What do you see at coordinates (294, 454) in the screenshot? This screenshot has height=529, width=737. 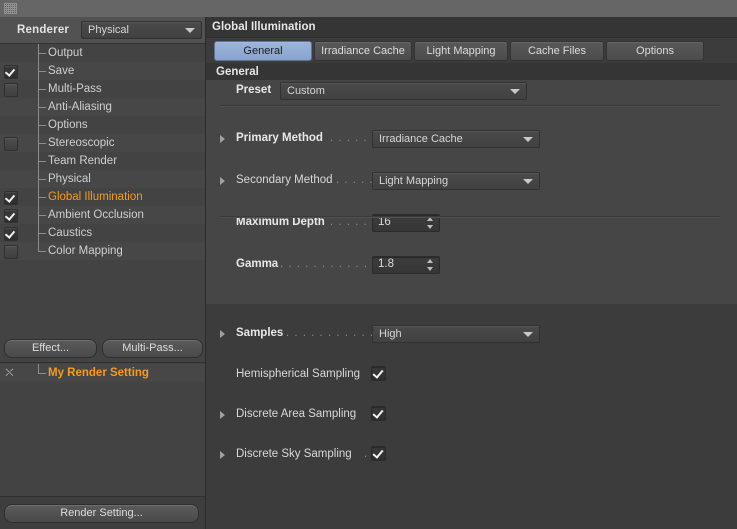 I see `discrete-sky-sampling-label: Discrete Sky Sampling` at bounding box center [294, 454].